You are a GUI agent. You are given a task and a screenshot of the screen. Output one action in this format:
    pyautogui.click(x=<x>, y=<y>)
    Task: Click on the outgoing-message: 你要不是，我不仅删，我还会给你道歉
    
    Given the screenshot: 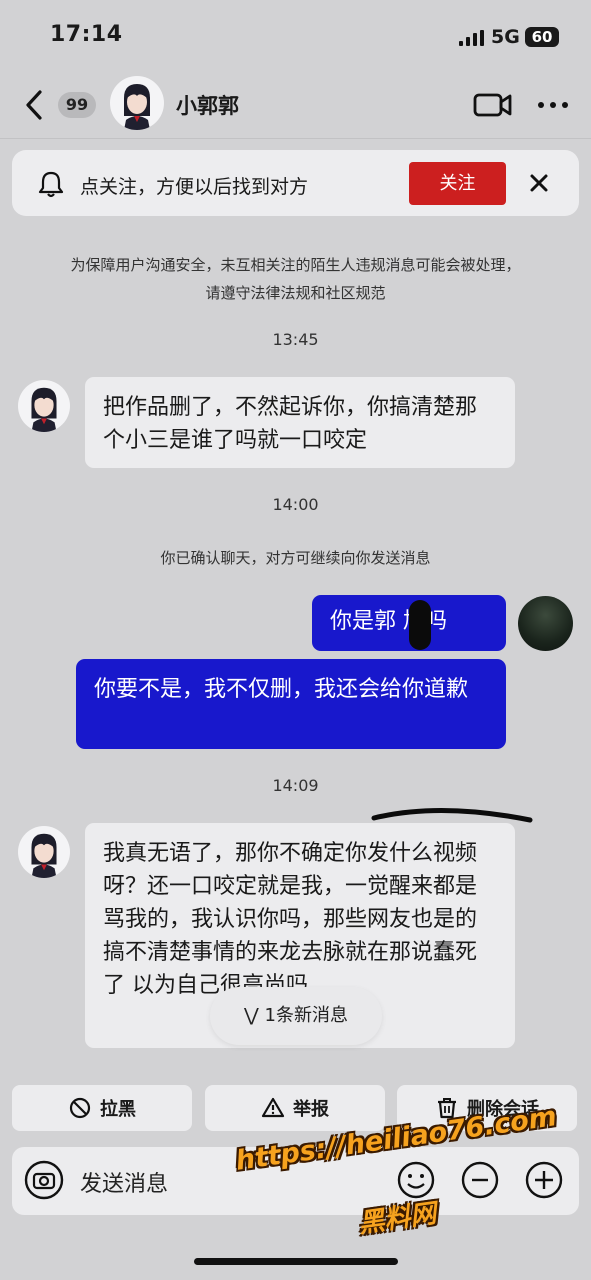 What is the action you would take?
    pyautogui.click(x=291, y=704)
    